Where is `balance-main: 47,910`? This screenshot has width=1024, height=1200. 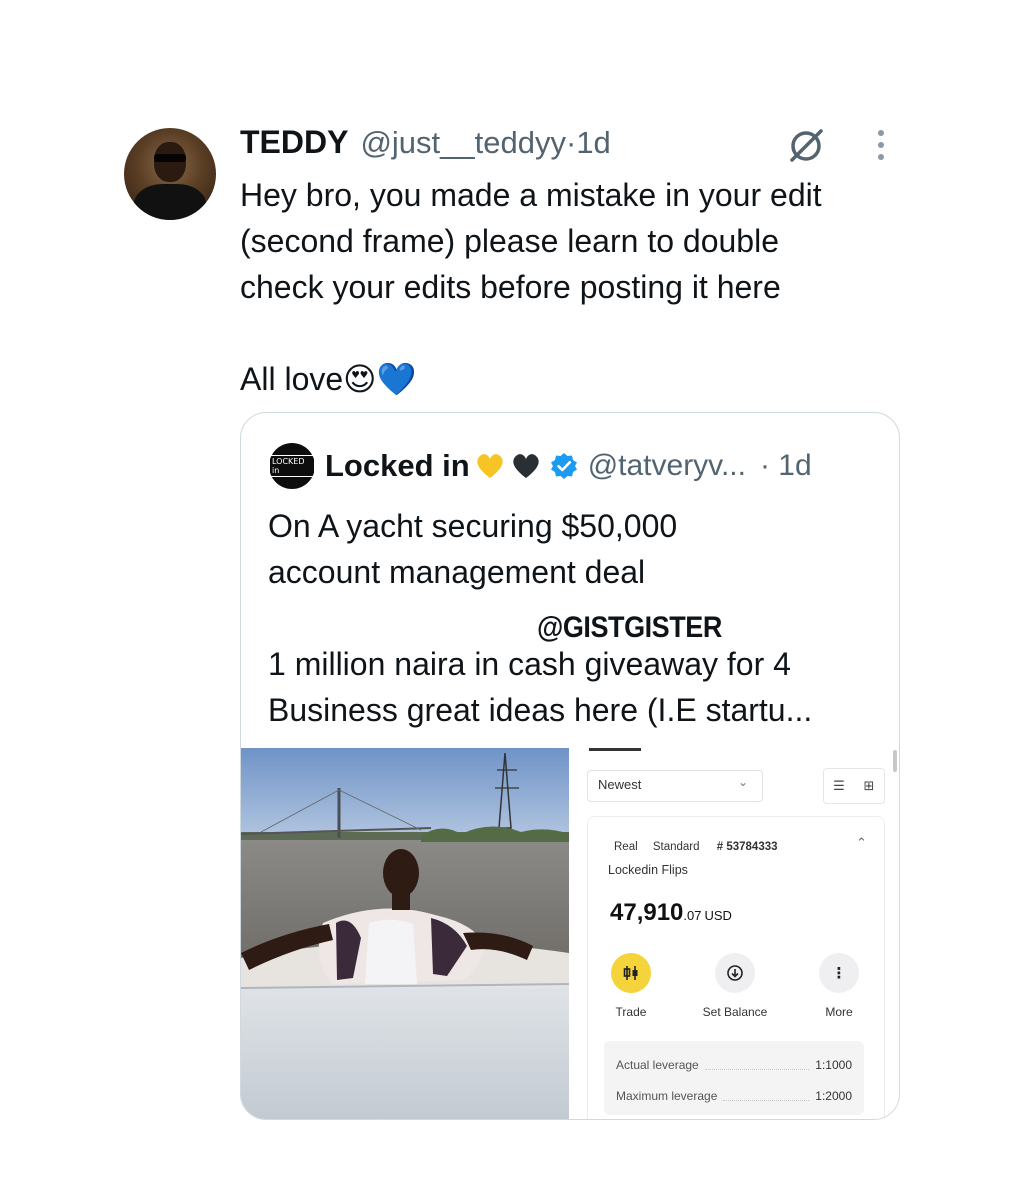
balance-main: 47,910 is located at coordinates (647, 912).